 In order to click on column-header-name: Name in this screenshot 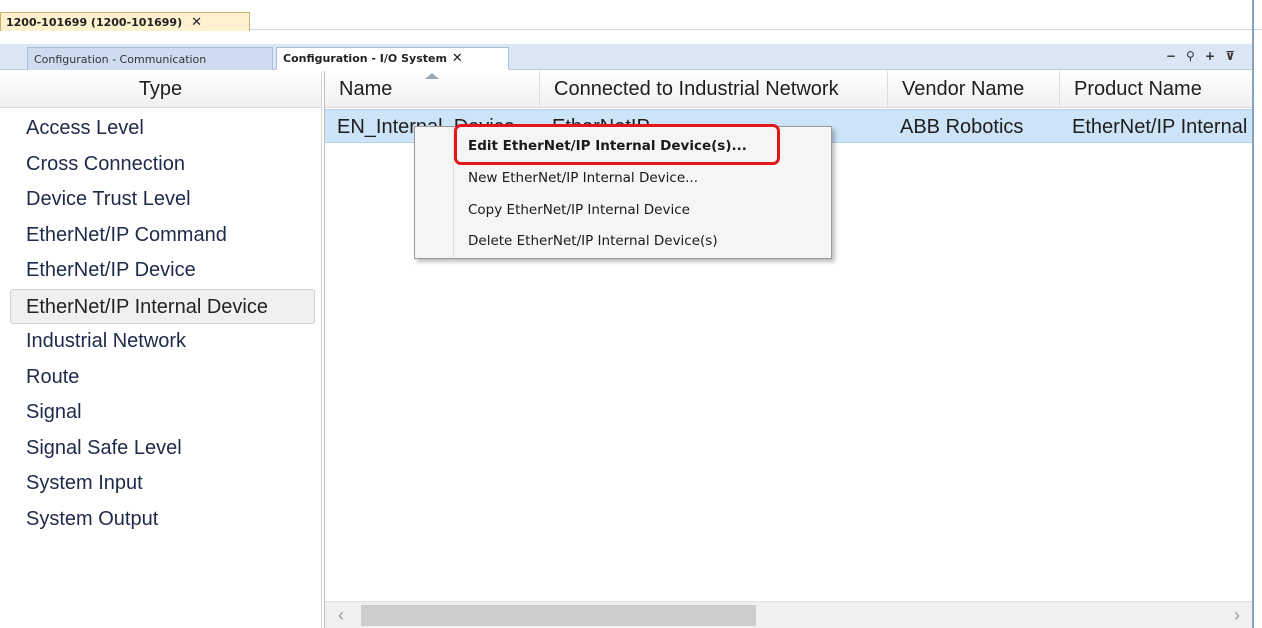, I will do `click(432, 89)`.